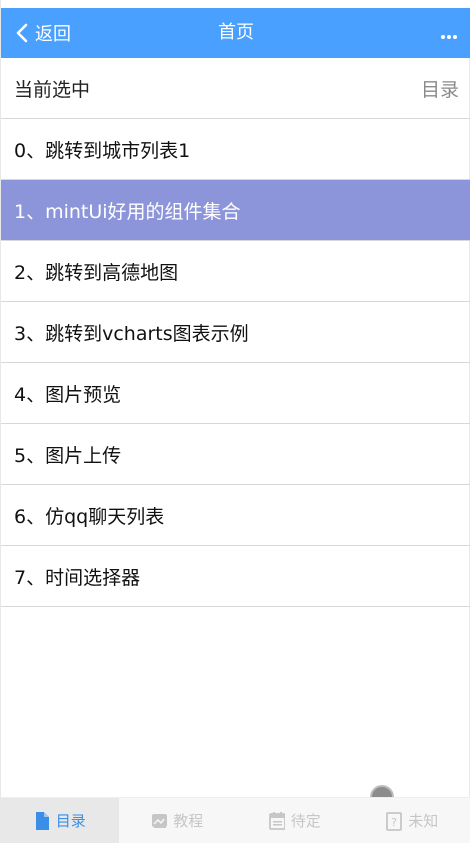  What do you see at coordinates (423, 821) in the screenshot?
I see `tab-label: 未知` at bounding box center [423, 821].